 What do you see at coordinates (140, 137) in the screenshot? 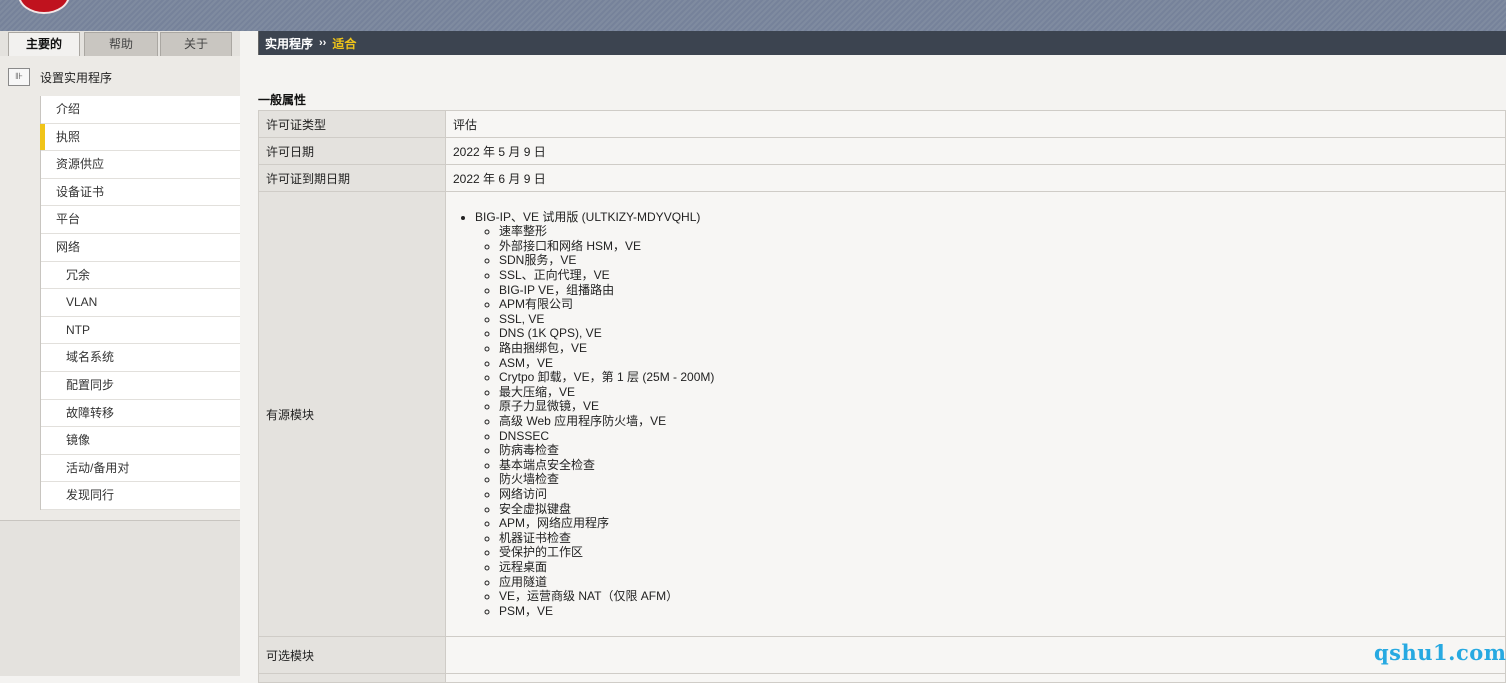
I see `sidebar-item: 执照` at bounding box center [140, 137].